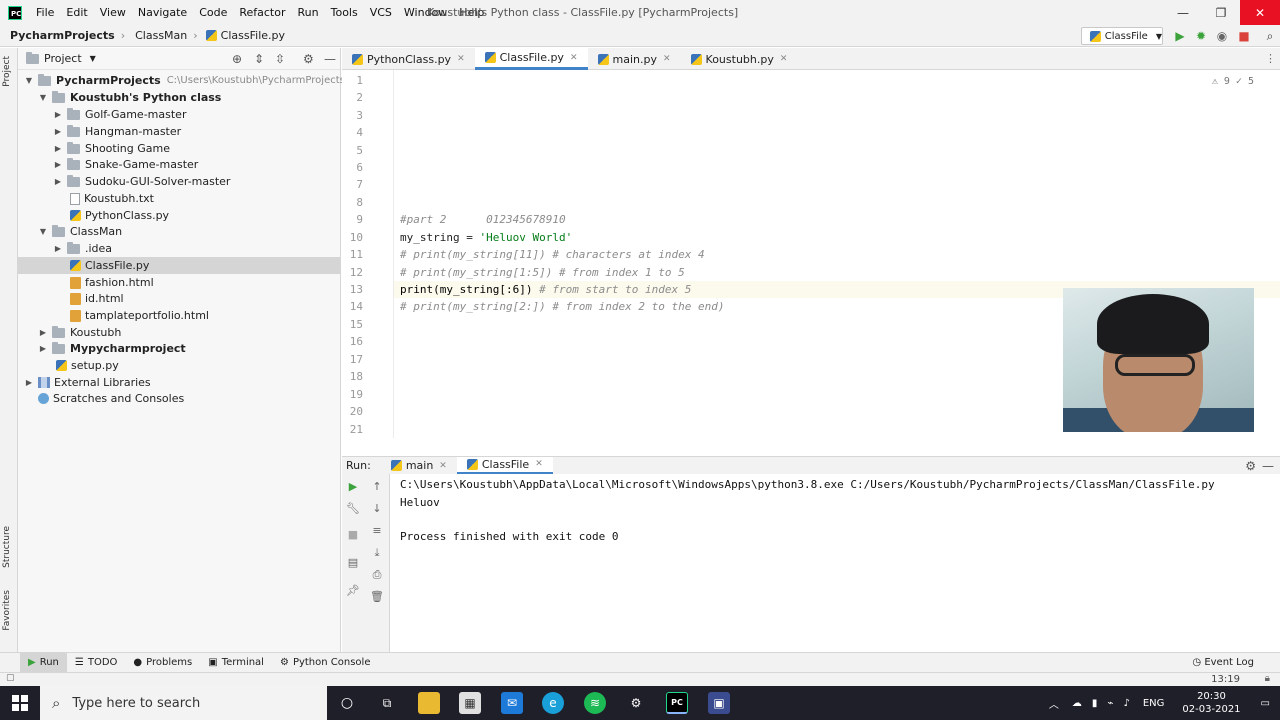  Describe the element at coordinates (408, 59) in the screenshot. I see `tab-pythonclass: PythonClass.py ✕` at that location.